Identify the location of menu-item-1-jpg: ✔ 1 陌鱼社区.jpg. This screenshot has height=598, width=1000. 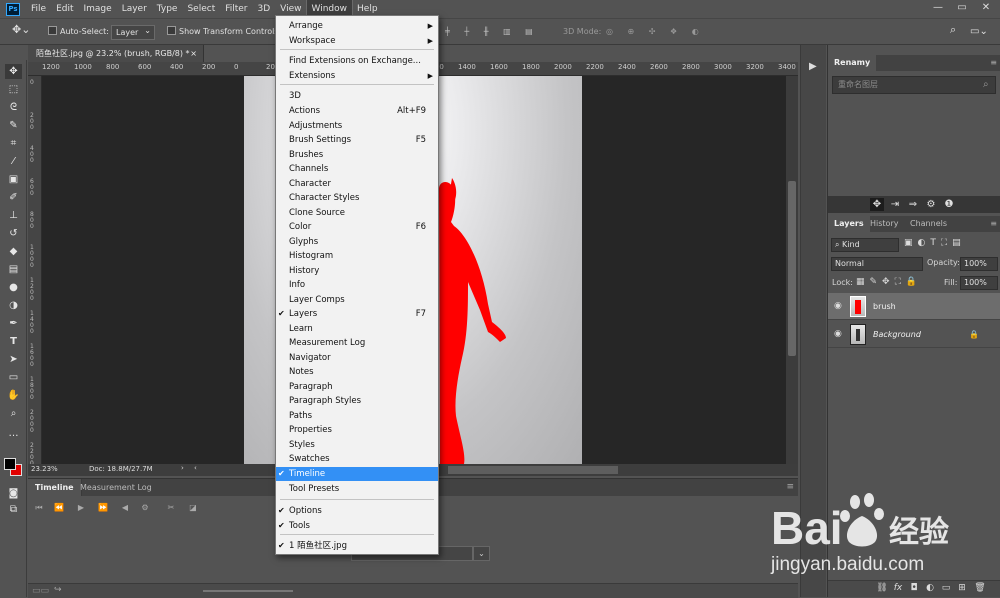
(357, 546).